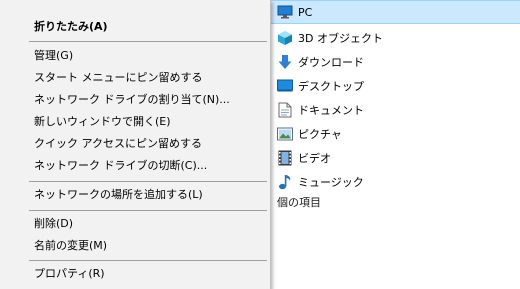 The height and width of the screenshot is (289, 520). I want to click on menu-item-collapse: 折りたたみ(A), so click(135, 27).